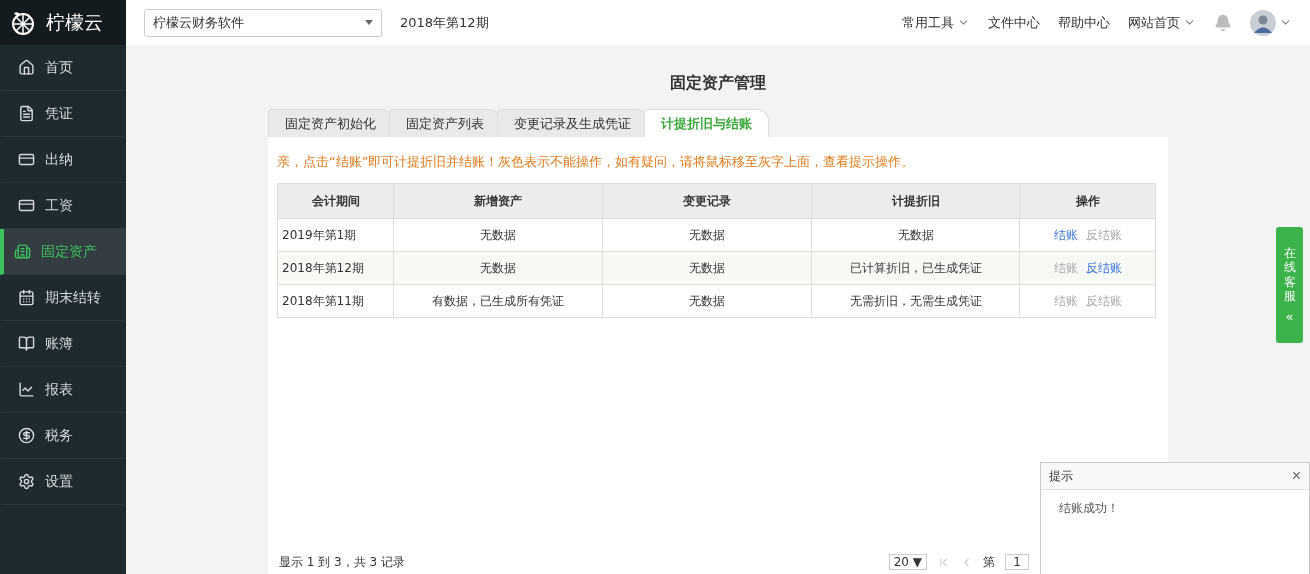 The width and height of the screenshot is (1310, 574). Describe the element at coordinates (263, 22) in the screenshot. I see `account-select: 柠檬云财务软件` at that location.